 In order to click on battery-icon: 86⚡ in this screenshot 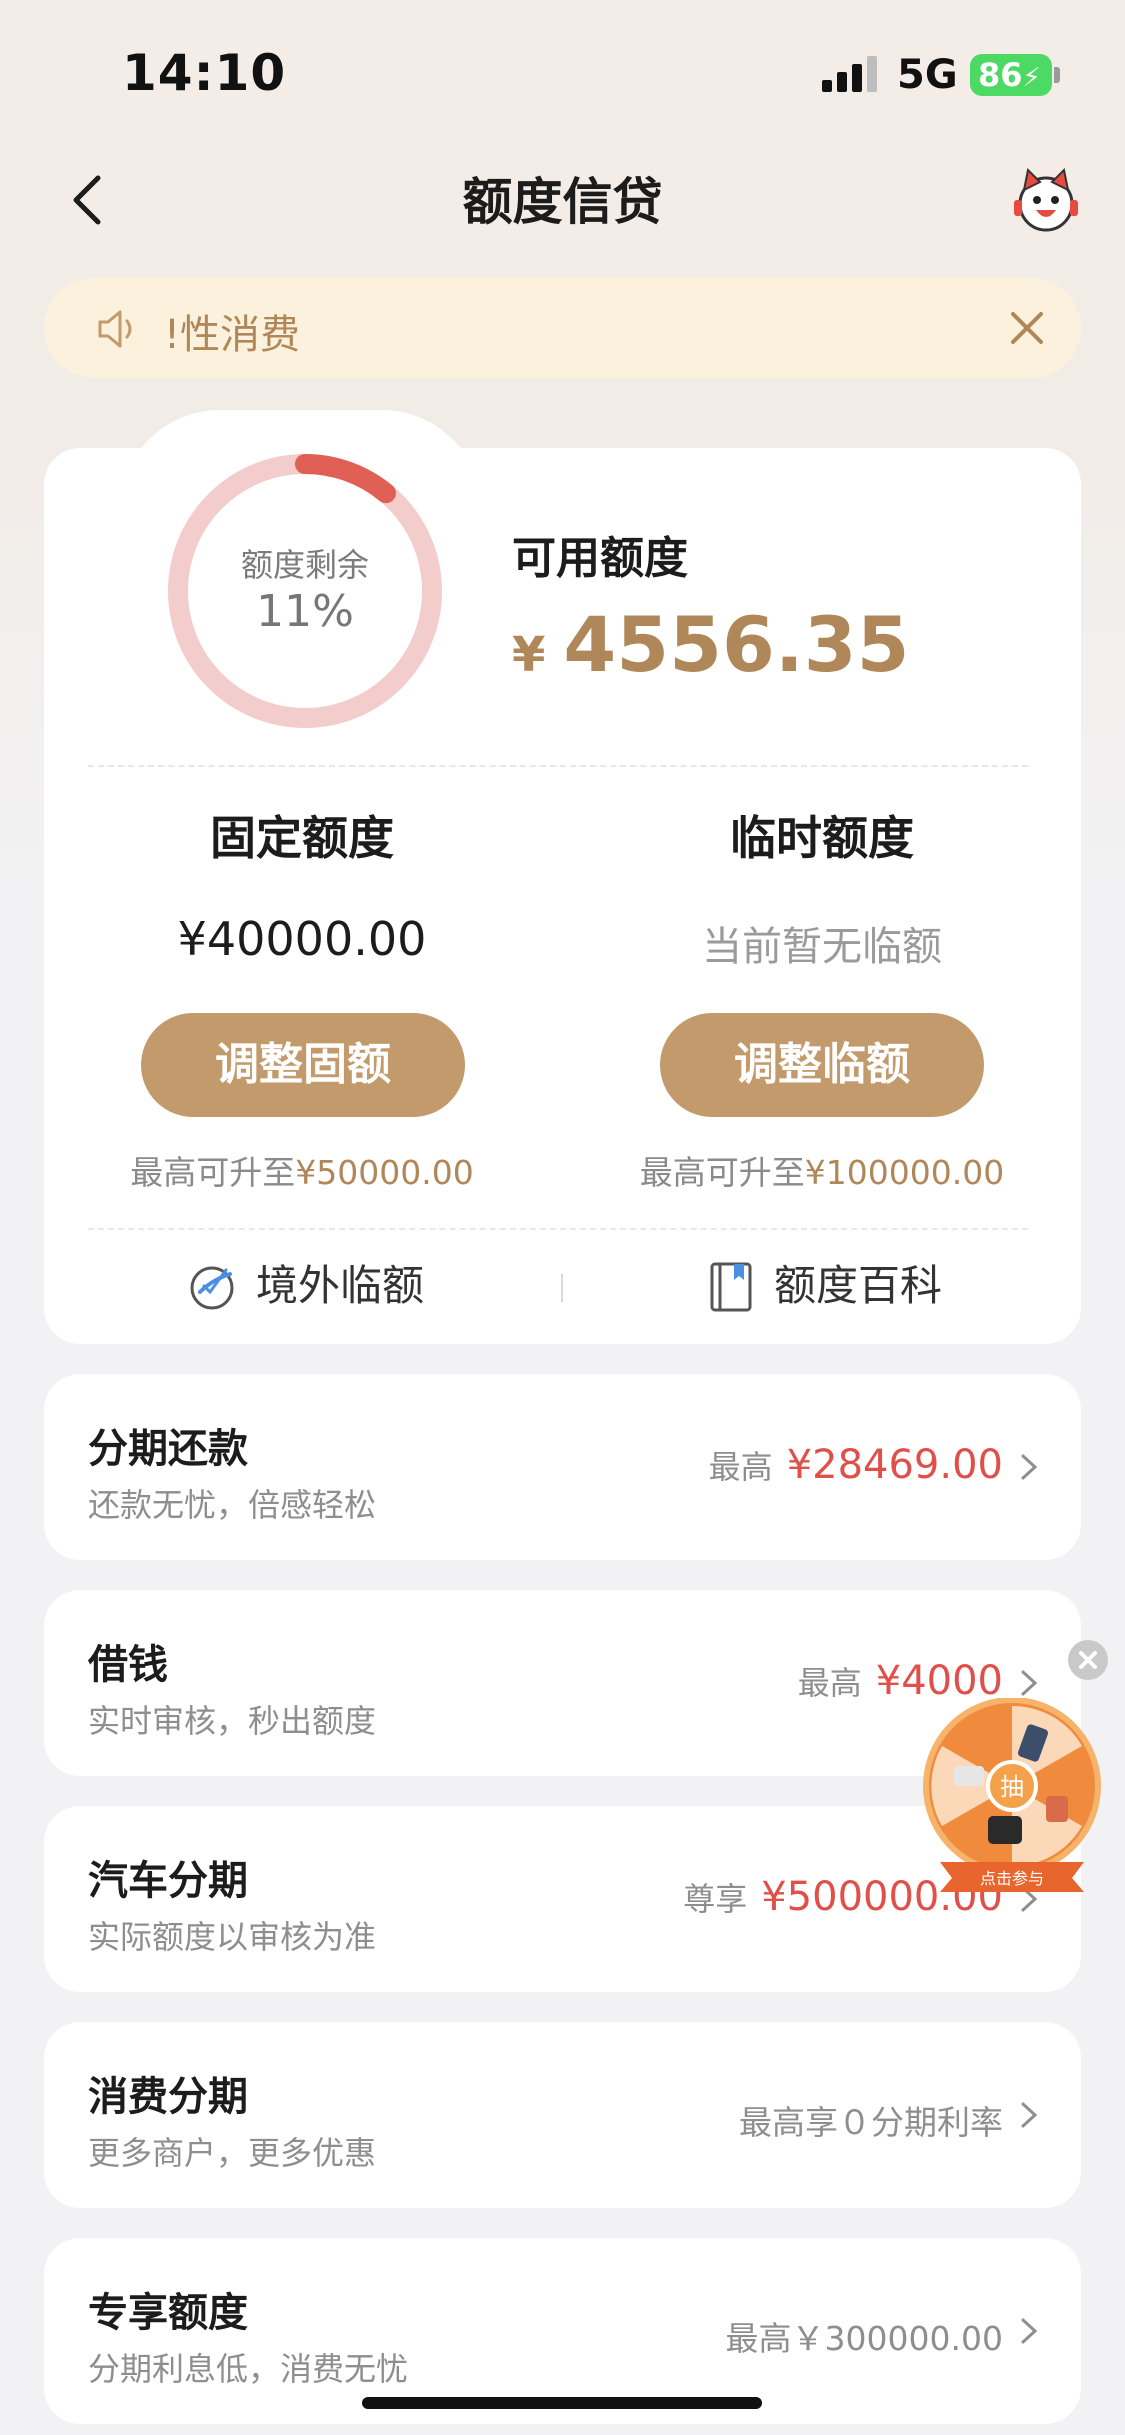, I will do `click(1011, 75)`.